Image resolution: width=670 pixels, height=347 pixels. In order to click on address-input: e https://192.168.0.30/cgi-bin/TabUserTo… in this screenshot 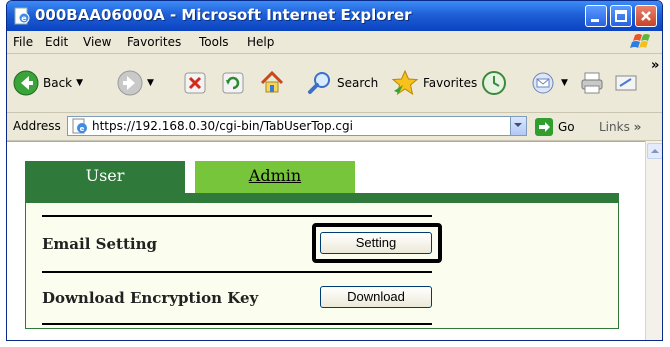, I will do `click(297, 126)`.